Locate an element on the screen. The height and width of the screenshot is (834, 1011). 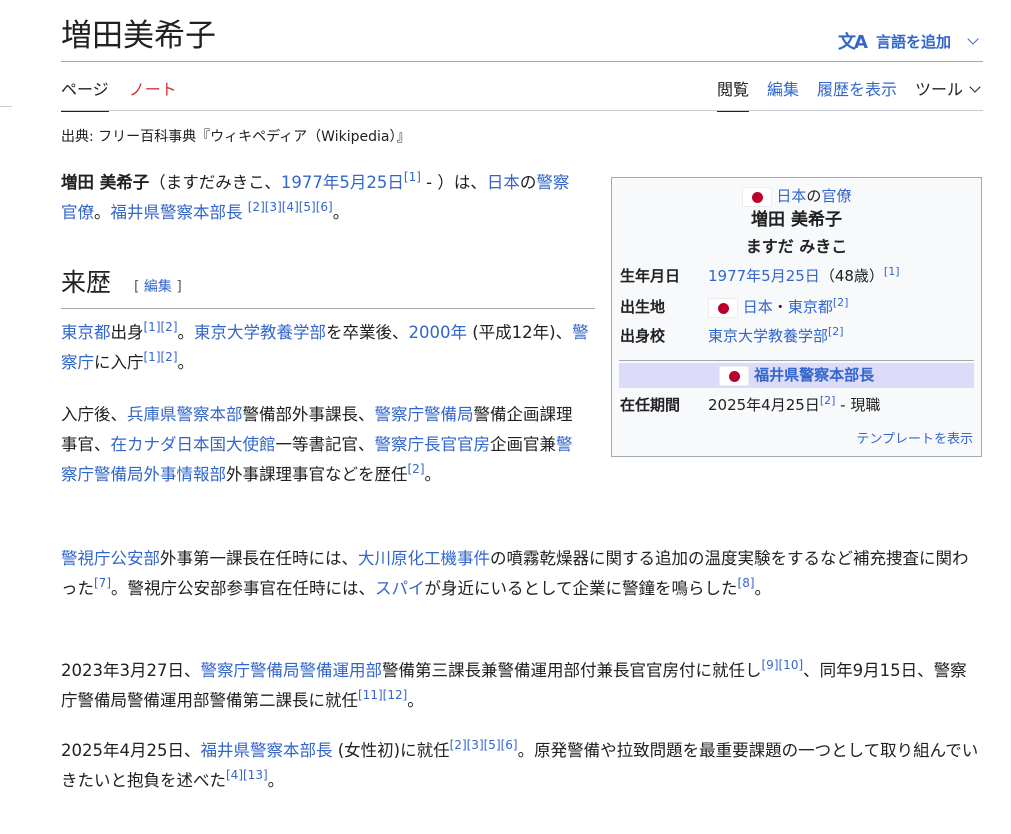
infobox-school-link: 東京大学教養学部 is located at coordinates (768, 336).